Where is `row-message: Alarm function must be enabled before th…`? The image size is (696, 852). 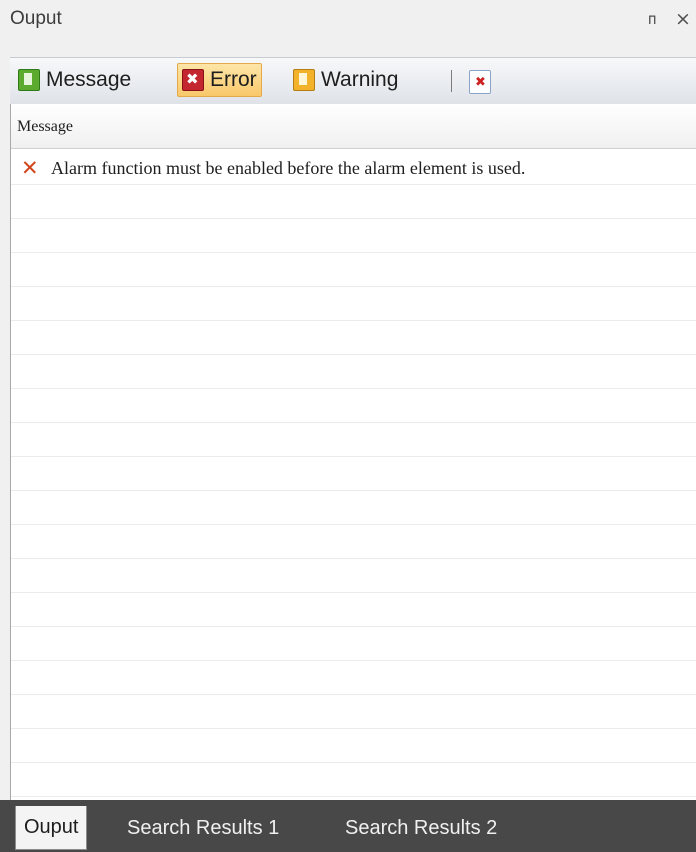
row-message: Alarm function must be enabled before th… is located at coordinates (288, 168).